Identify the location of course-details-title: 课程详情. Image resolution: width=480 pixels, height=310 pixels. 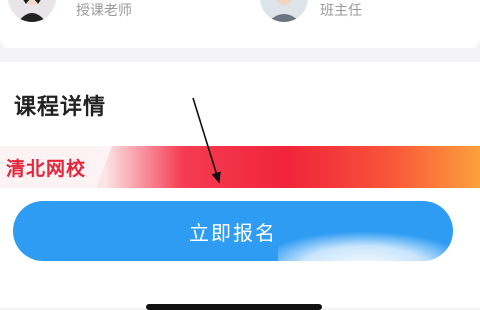
(60, 107).